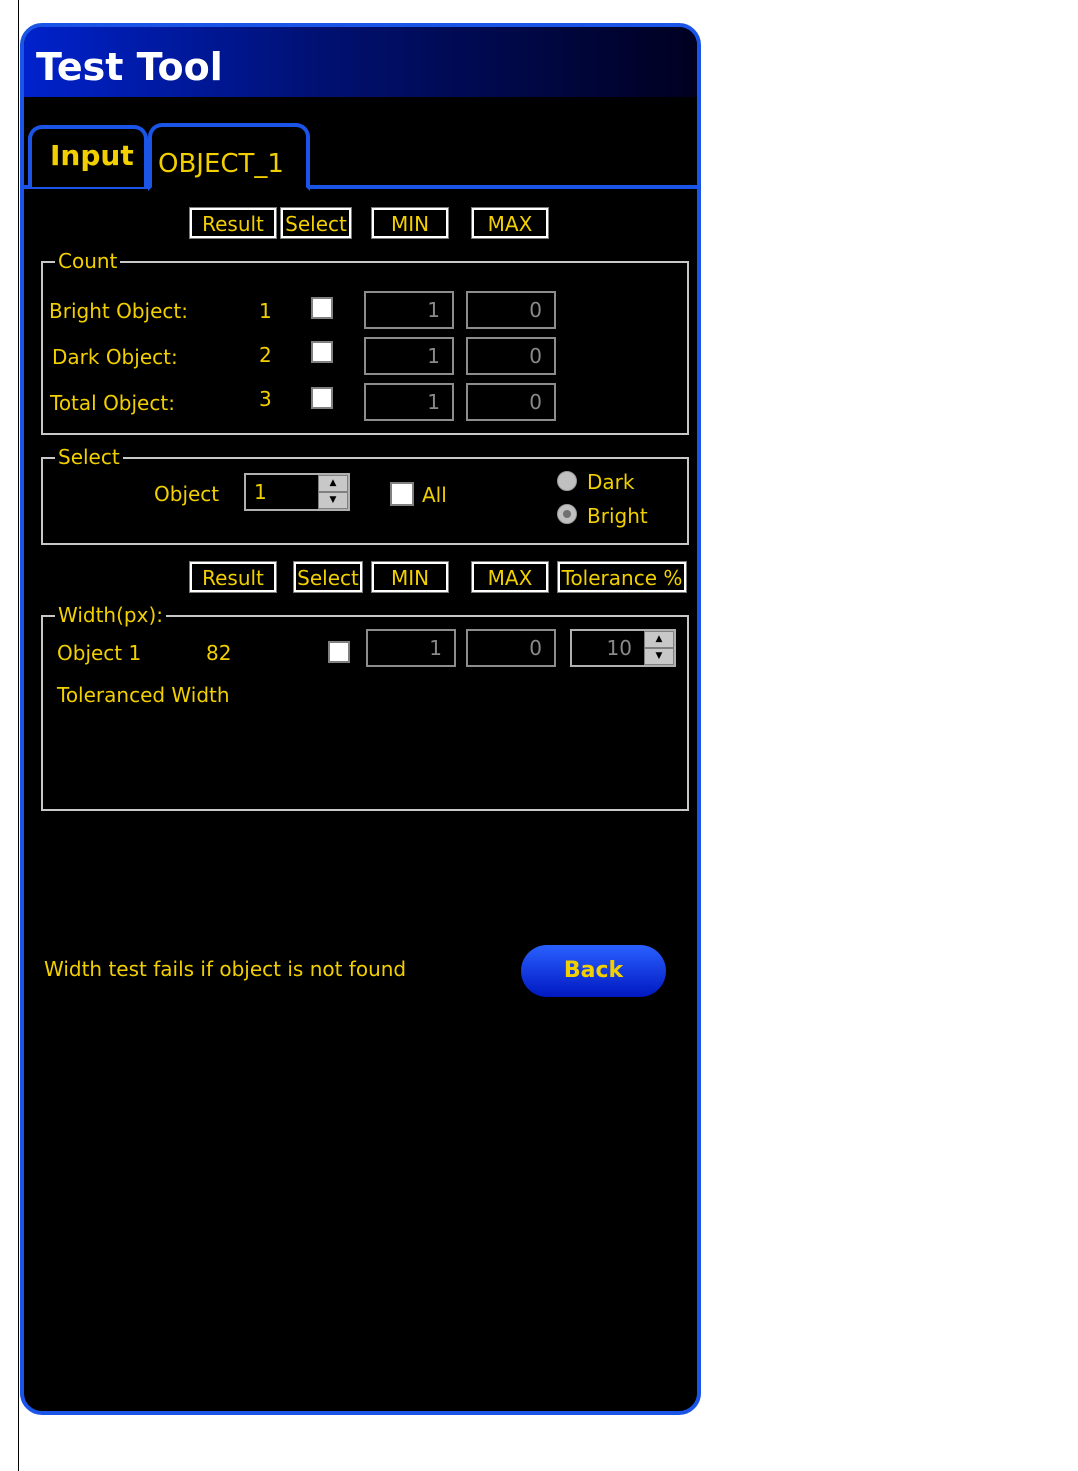  Describe the element at coordinates (88, 261) in the screenshot. I see `count-group-title: Count` at that location.